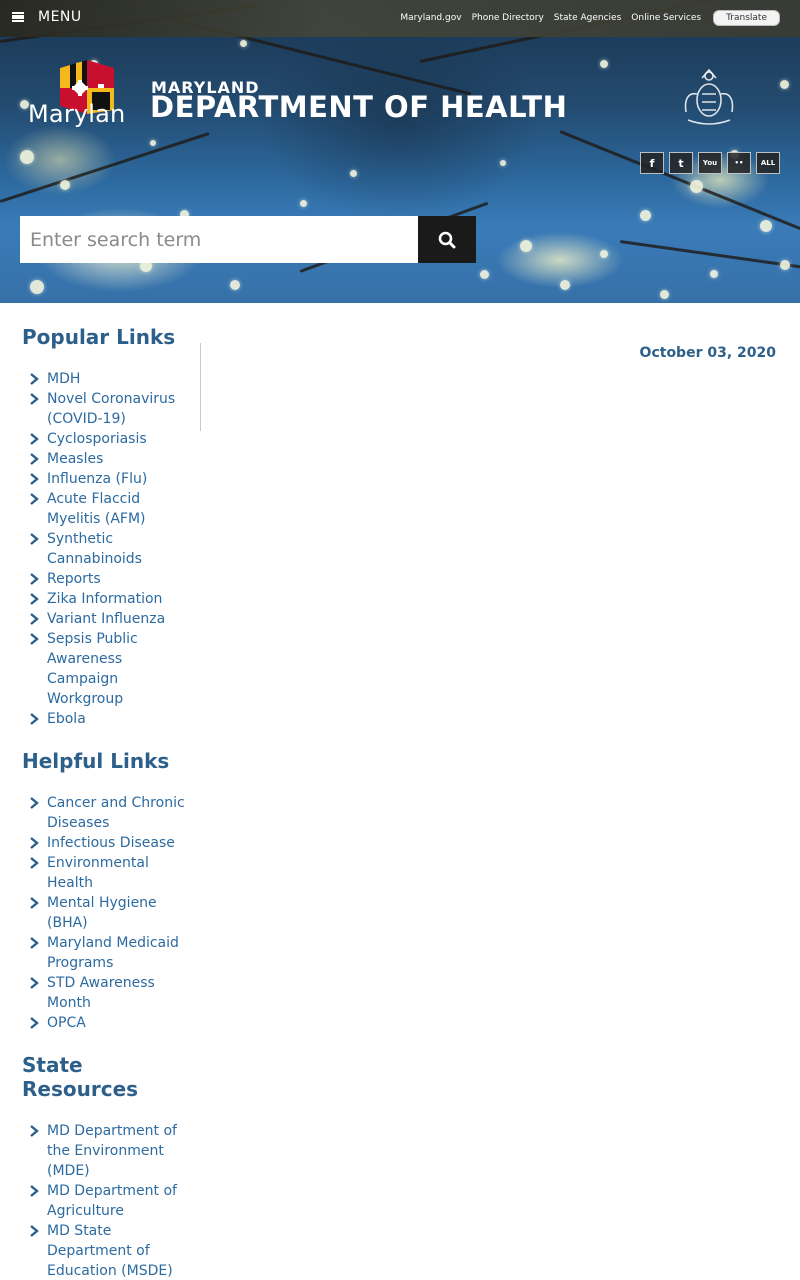  Describe the element at coordinates (111, 409) in the screenshot. I see `sidebar-link-label: Novel Coronavirus (COVID-19)` at that location.